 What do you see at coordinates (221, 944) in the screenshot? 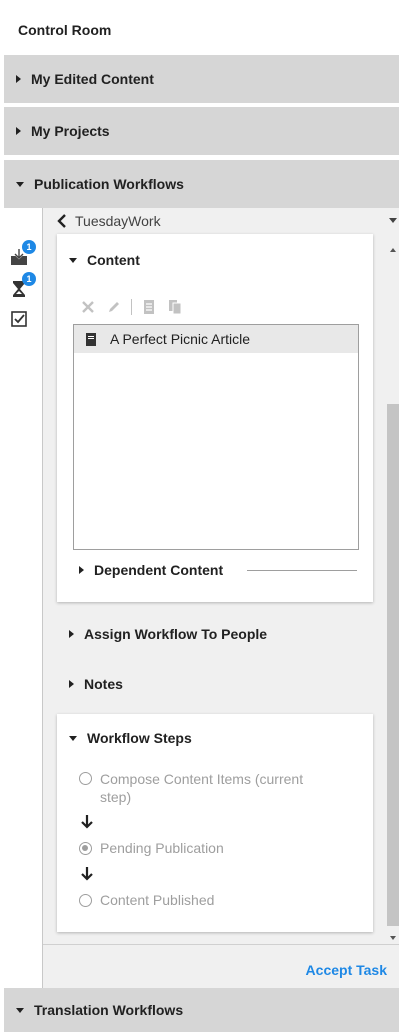
I see `footer-divider` at bounding box center [221, 944].